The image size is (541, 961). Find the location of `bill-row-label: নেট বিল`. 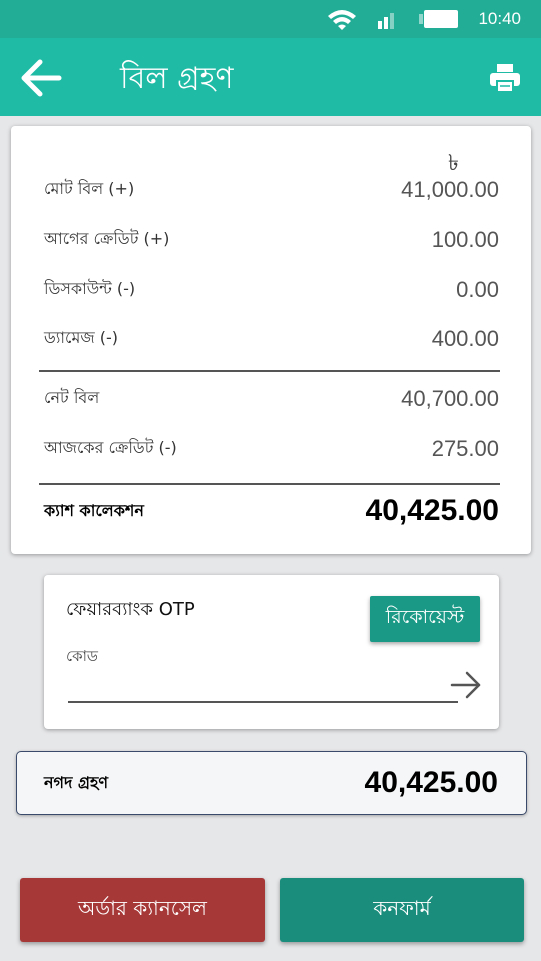

bill-row-label: নেট বিল is located at coordinates (72, 397).